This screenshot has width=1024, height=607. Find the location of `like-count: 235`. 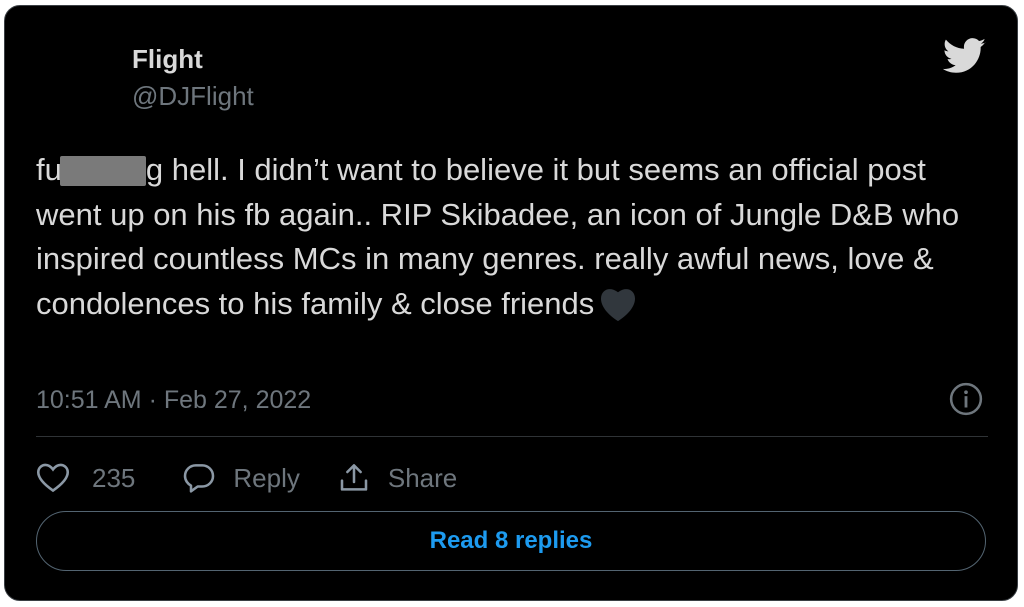

like-count: 235 is located at coordinates (114, 477).